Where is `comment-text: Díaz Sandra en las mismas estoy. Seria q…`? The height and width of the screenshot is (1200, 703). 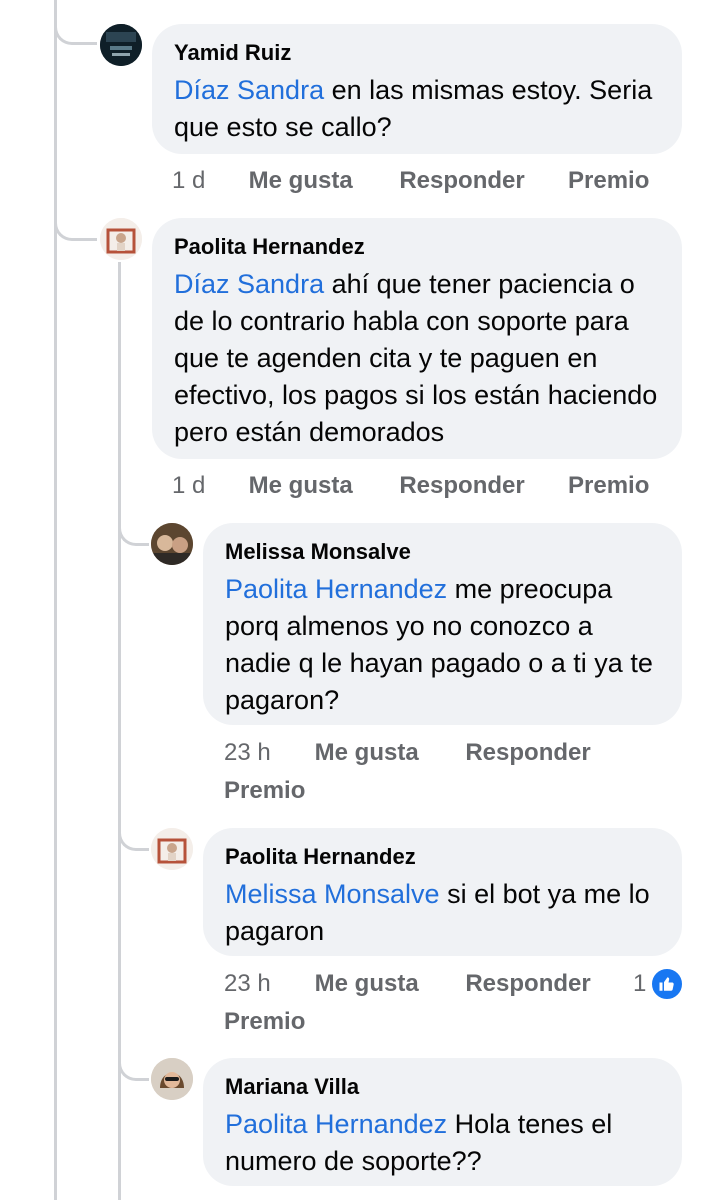 comment-text: Díaz Sandra en las mismas estoy. Seria q… is located at coordinates (417, 109).